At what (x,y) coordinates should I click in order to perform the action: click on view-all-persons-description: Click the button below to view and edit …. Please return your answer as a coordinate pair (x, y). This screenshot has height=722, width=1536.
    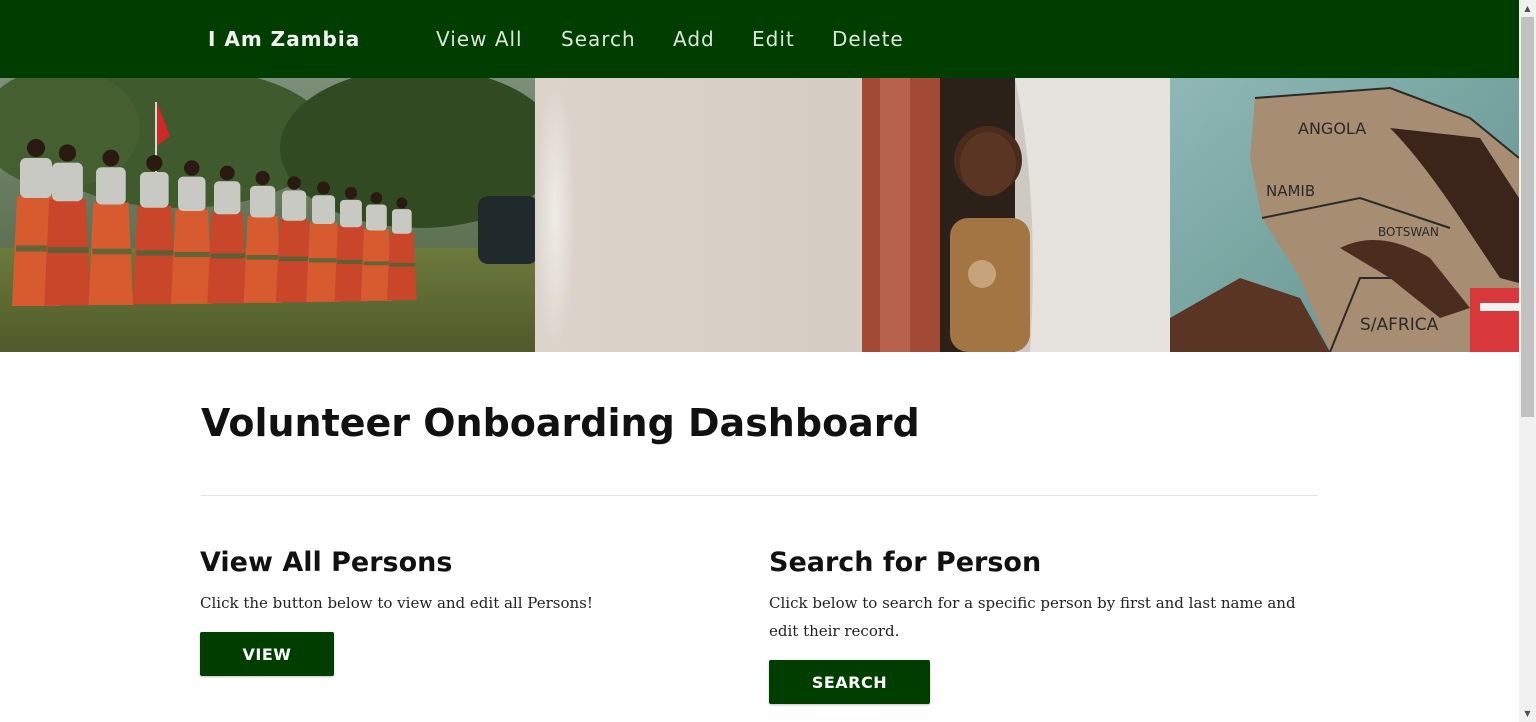
    Looking at the image, I should click on (396, 603).